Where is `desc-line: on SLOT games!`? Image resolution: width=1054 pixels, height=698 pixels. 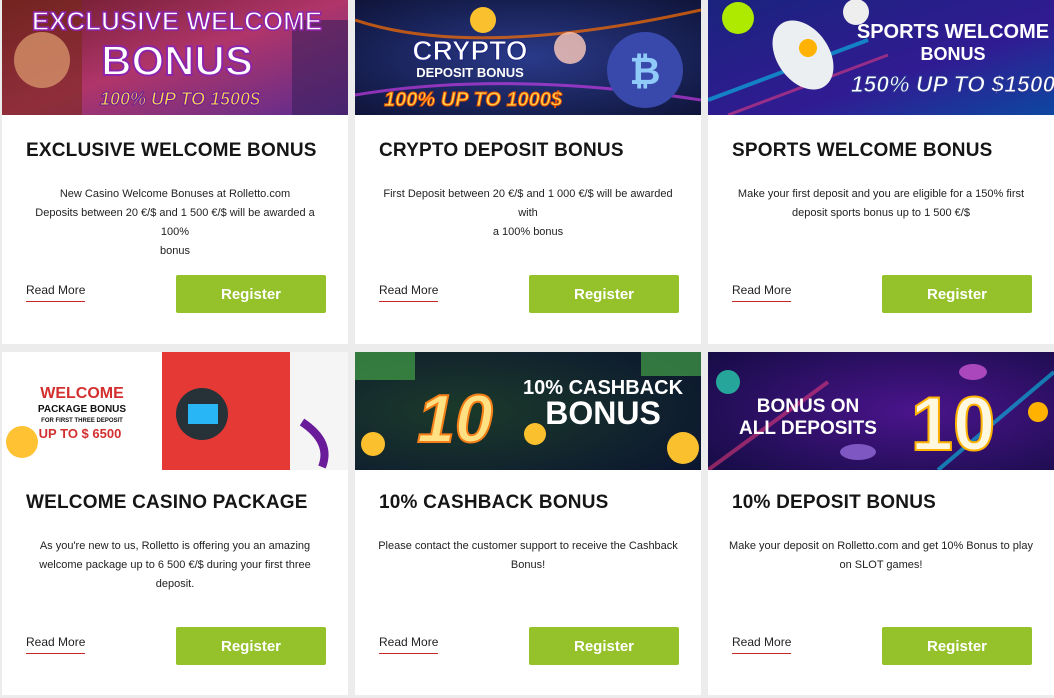
desc-line: on SLOT games! is located at coordinates (881, 565).